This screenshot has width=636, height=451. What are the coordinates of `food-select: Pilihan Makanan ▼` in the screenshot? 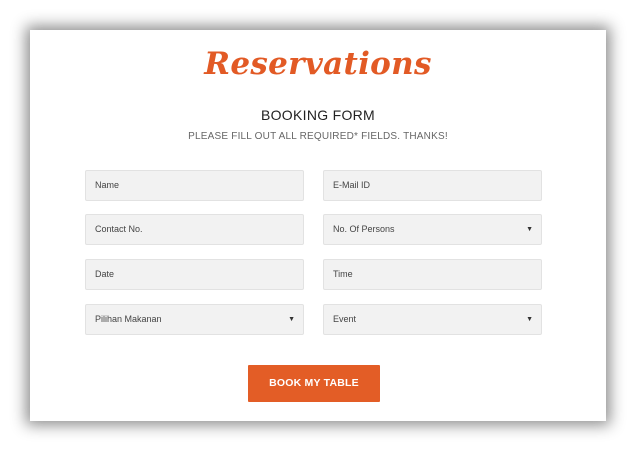 It's located at (194, 319).